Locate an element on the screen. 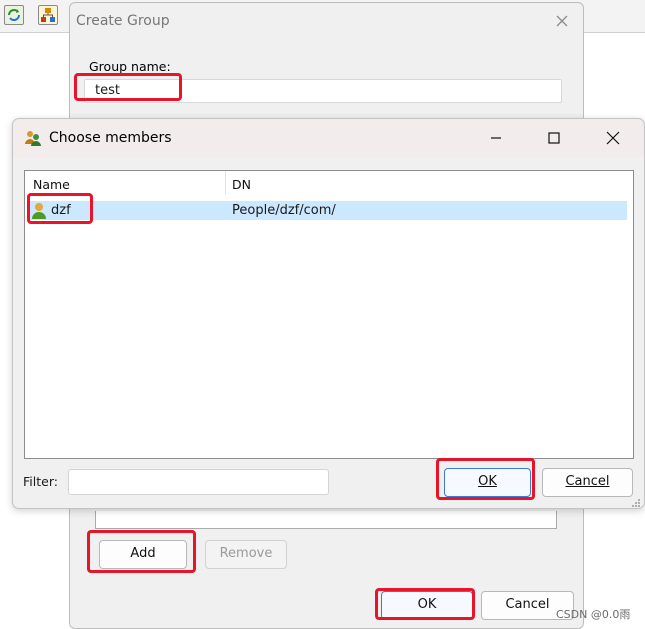 This screenshot has height=629, width=645. column-divider is located at coordinates (225, 183).